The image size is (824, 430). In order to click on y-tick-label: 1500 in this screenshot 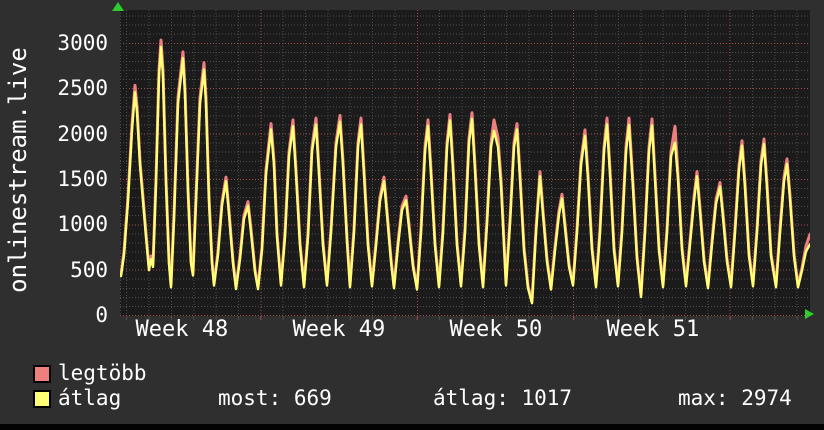, I will do `click(82, 178)`.